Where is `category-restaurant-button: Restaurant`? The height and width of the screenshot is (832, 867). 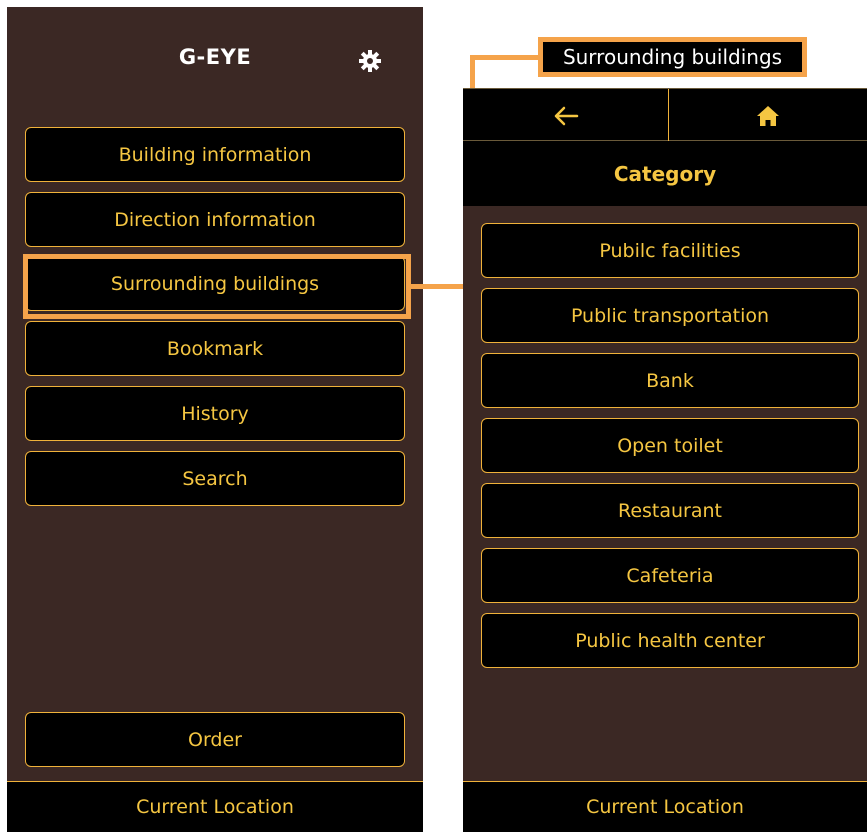 category-restaurant-button: Restaurant is located at coordinates (670, 510).